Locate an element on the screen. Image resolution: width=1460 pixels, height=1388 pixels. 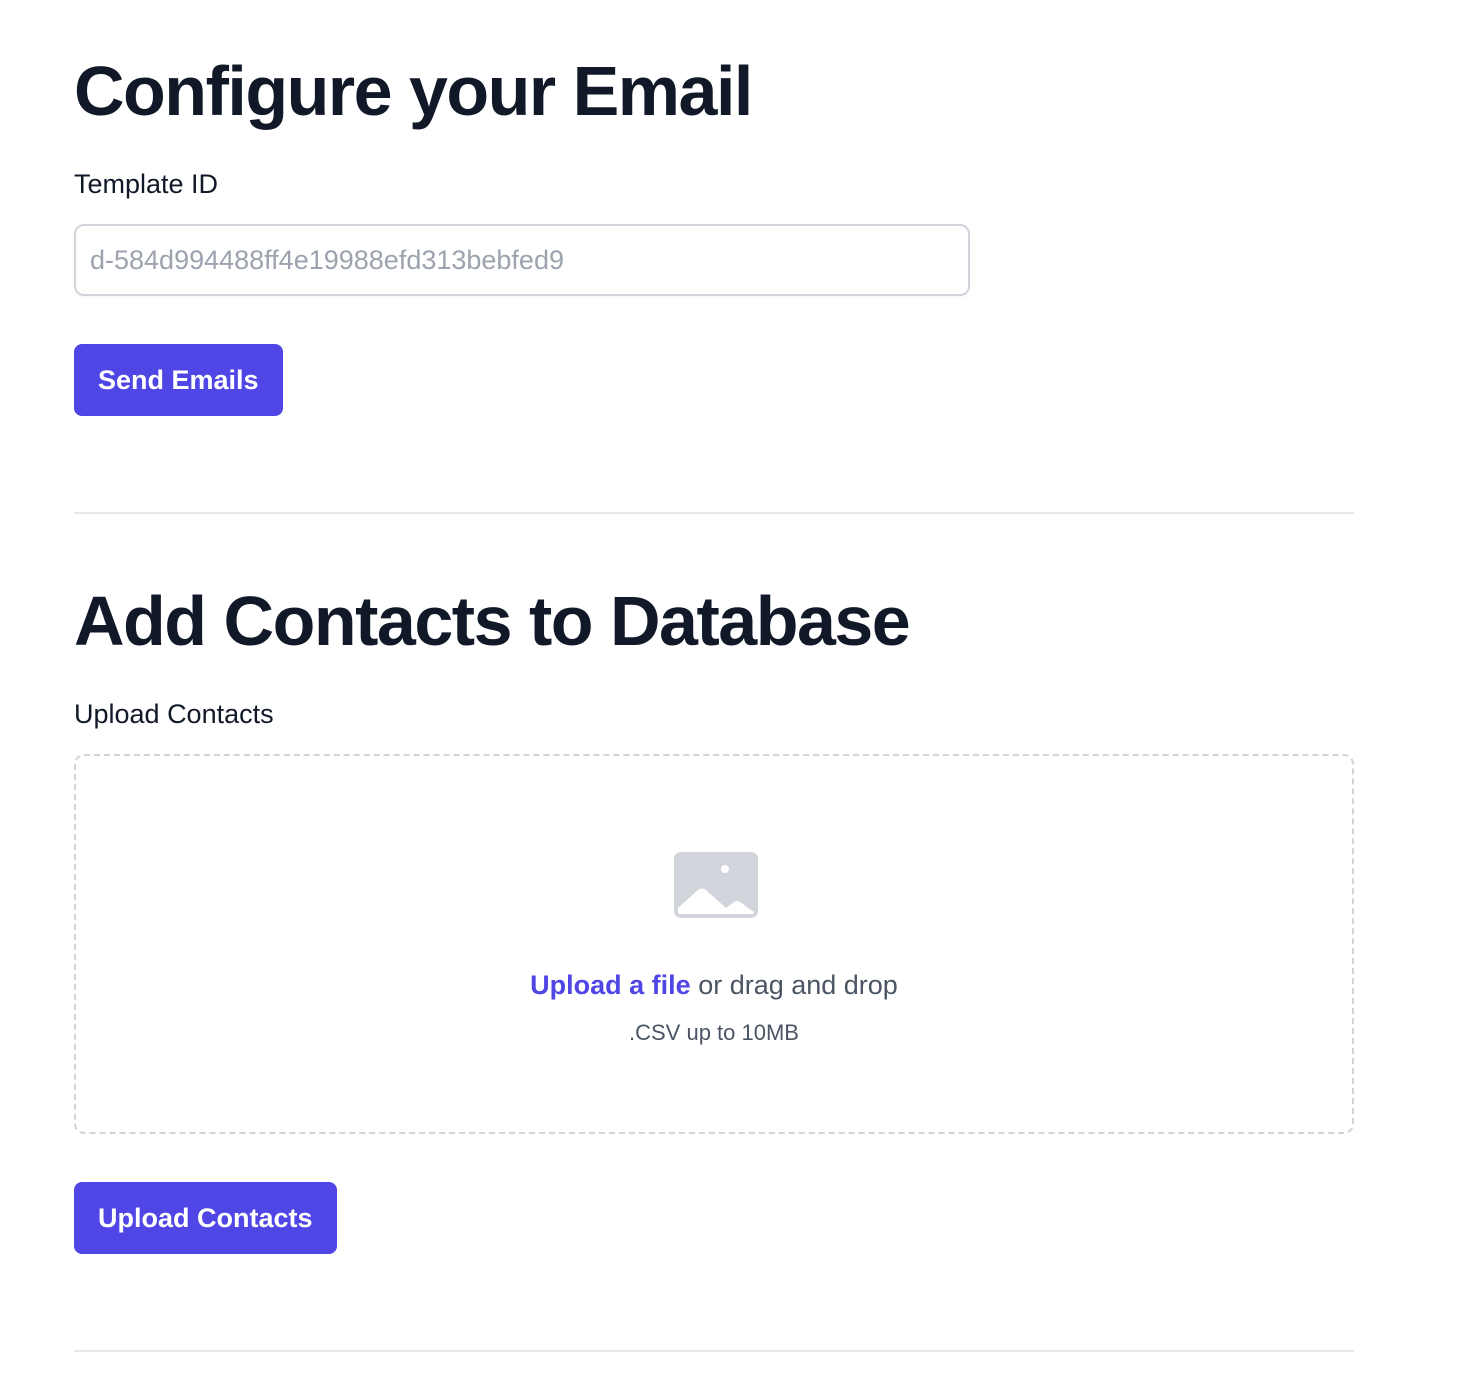
section-divider is located at coordinates (714, 513).